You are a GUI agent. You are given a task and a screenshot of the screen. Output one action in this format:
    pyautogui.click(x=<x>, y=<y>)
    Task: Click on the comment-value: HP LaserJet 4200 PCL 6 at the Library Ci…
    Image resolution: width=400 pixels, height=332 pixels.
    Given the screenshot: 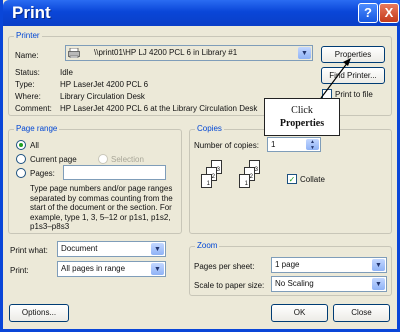 What is the action you would take?
    pyautogui.click(x=159, y=108)
    